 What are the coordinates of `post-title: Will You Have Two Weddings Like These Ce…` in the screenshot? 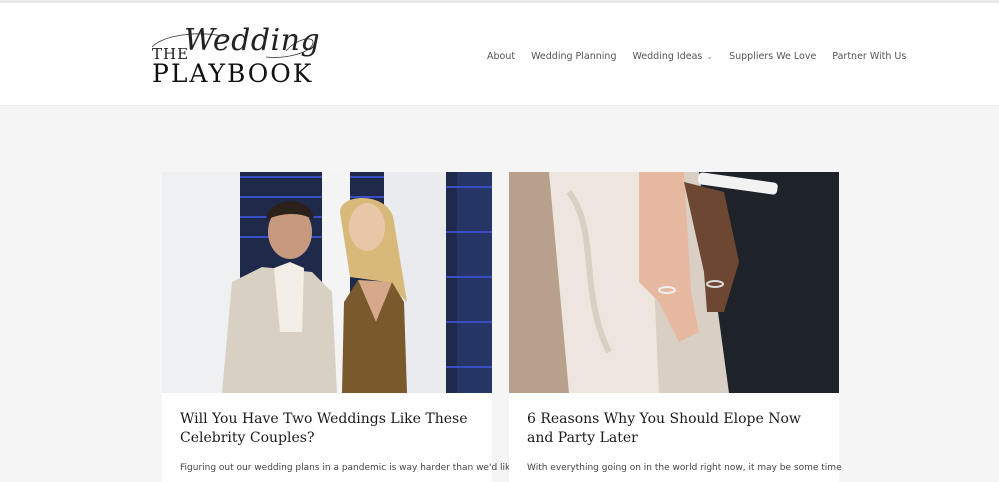 It's located at (327, 429).